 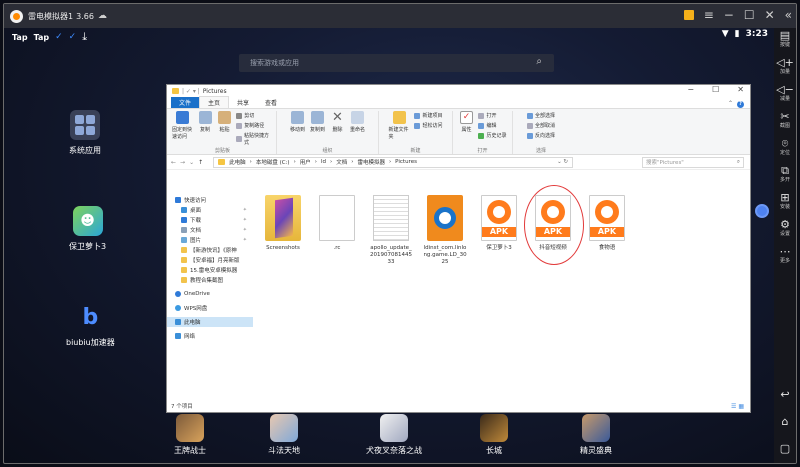 What do you see at coordinates (540, 135) in the screenshot?
I see `invert-selection-button: 反向选择` at bounding box center [540, 135].